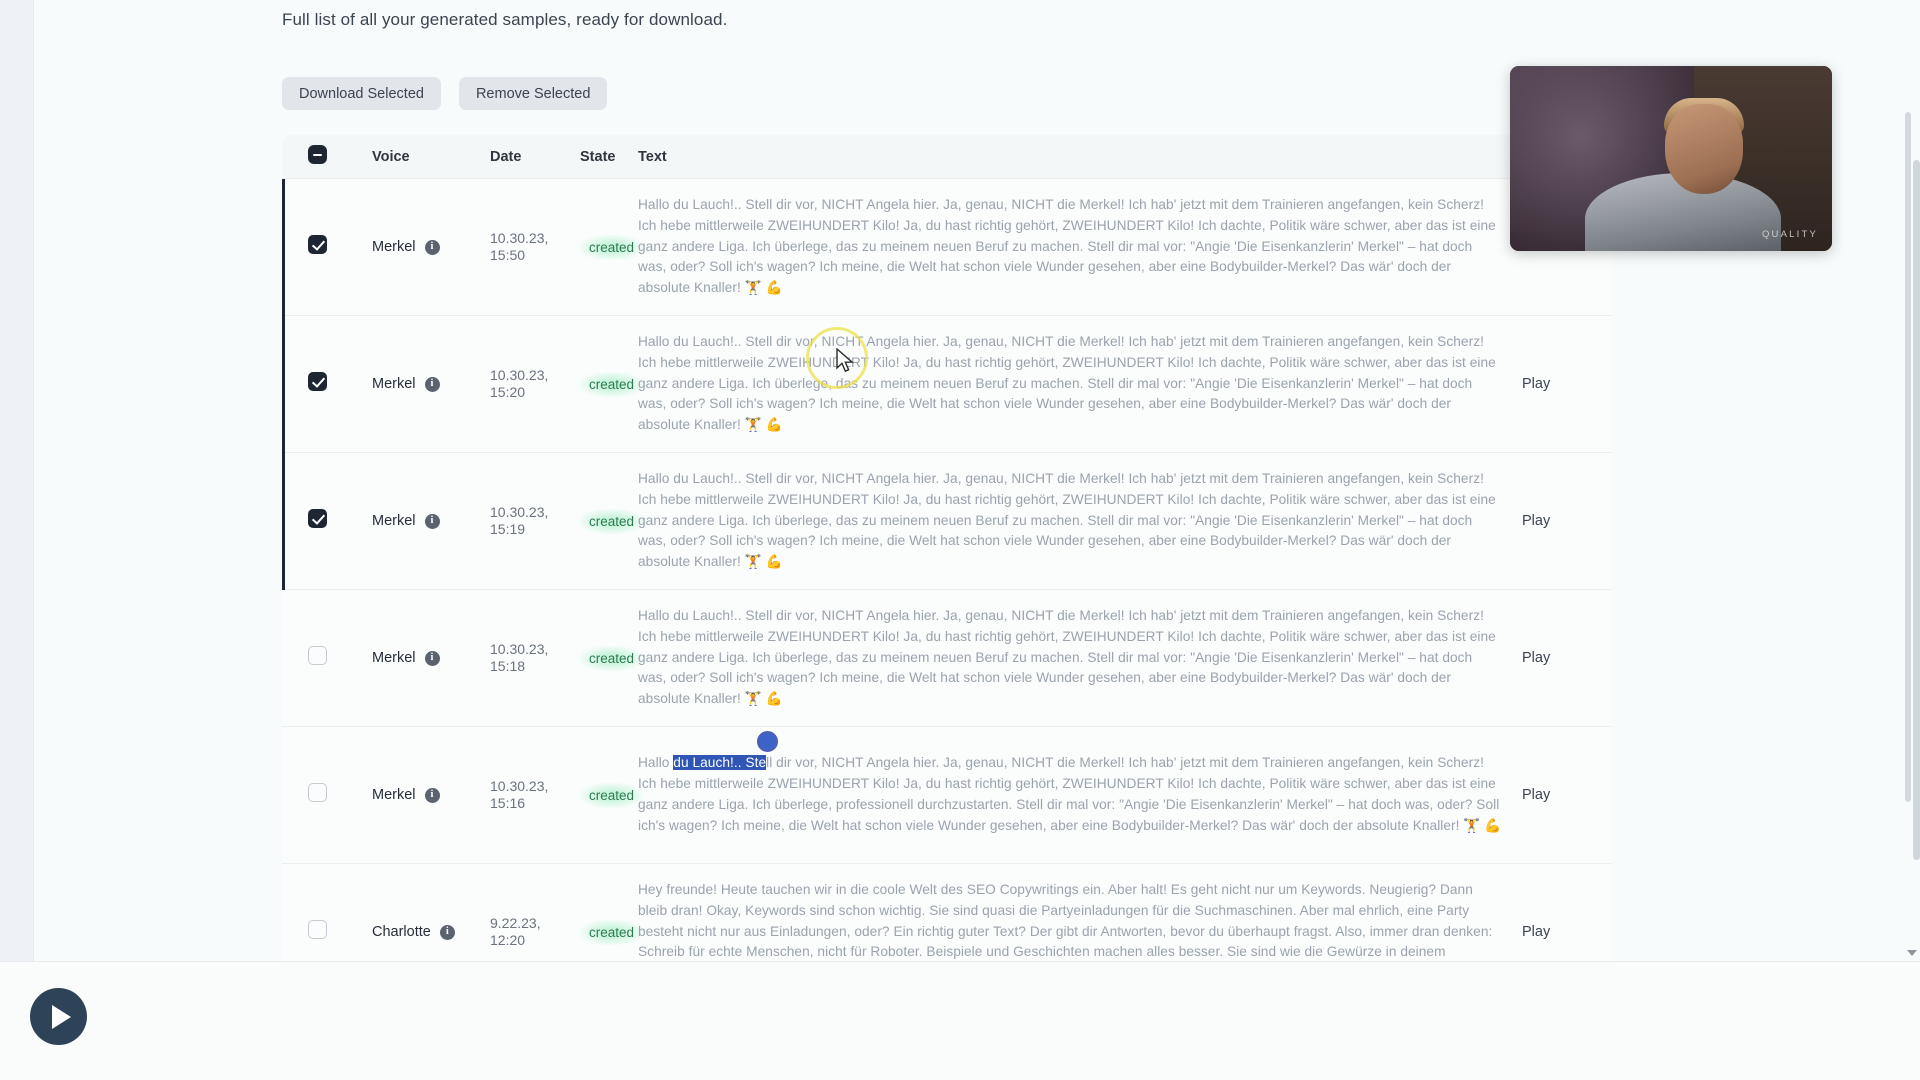  Describe the element at coordinates (535, 932) in the screenshot. I see `date-cell: 9.22.23, 12:20` at that location.